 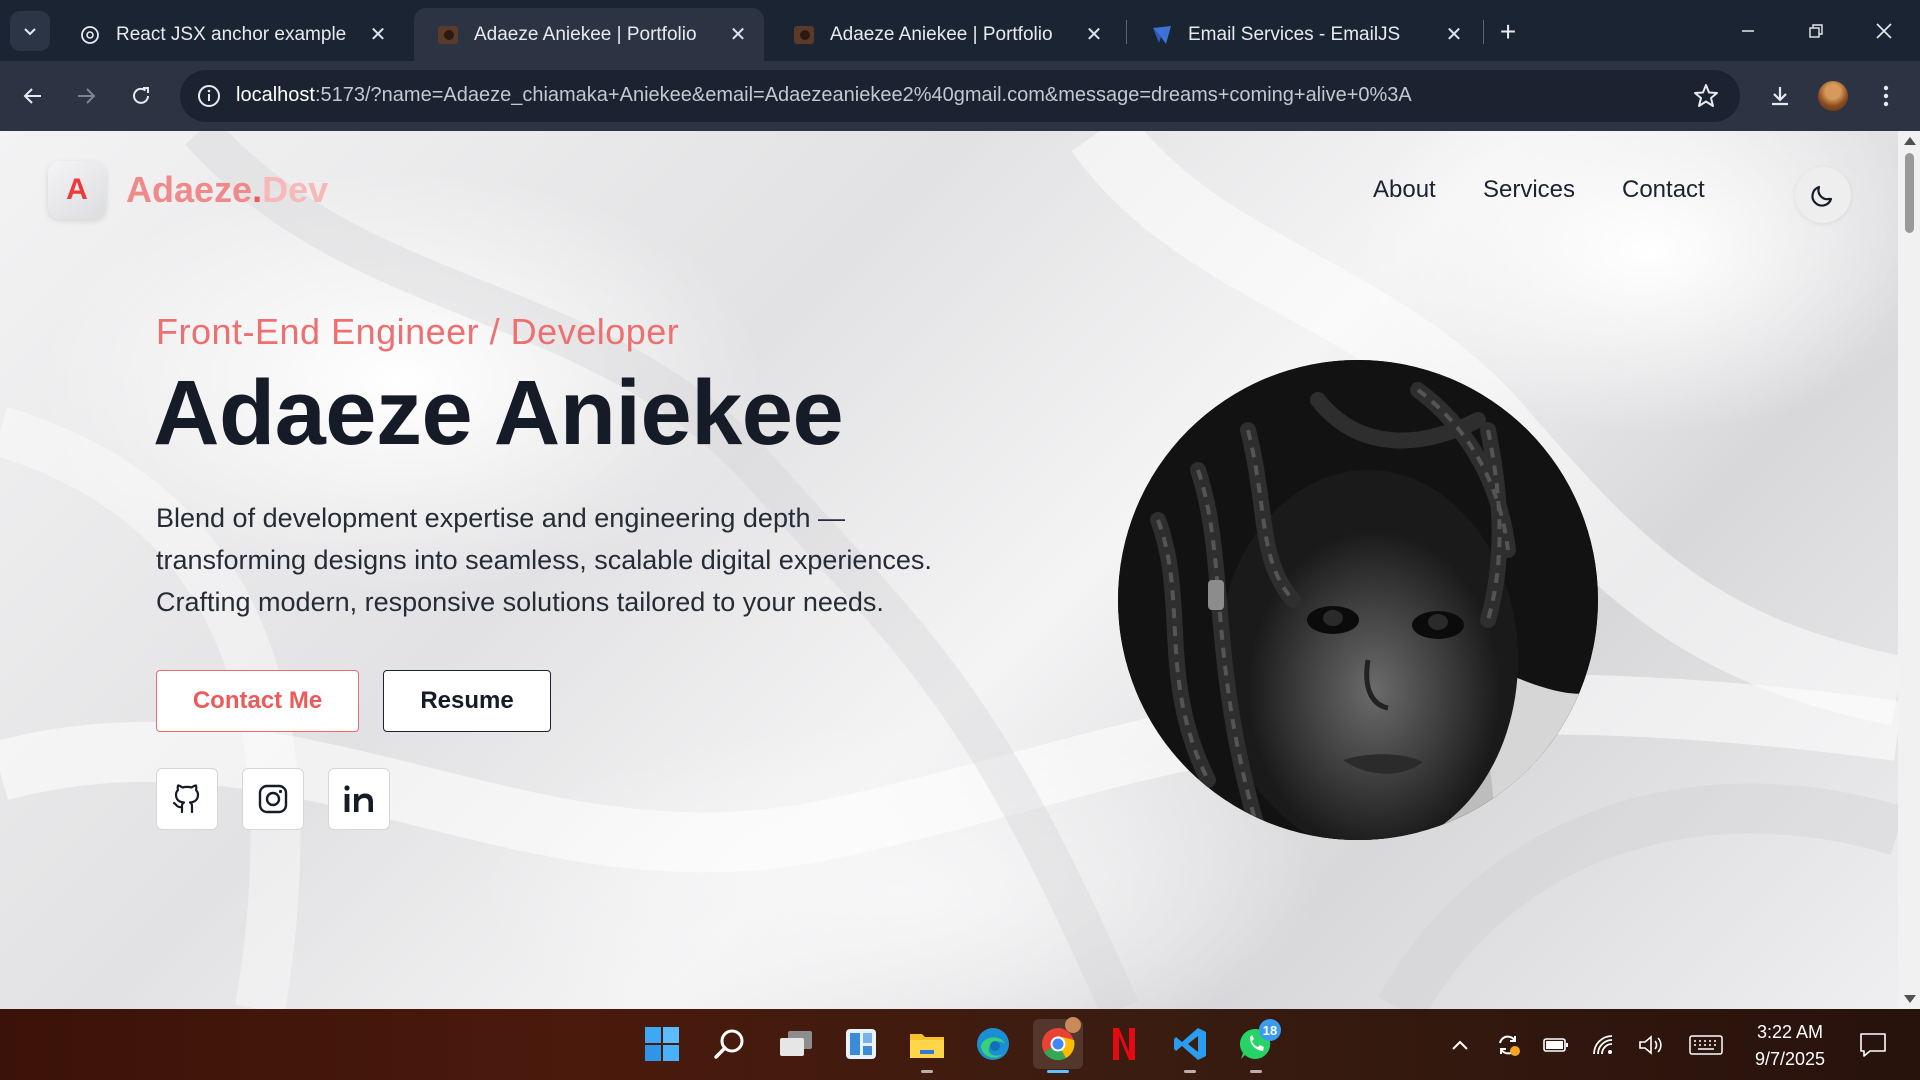 What do you see at coordinates (927, 1046) in the screenshot?
I see `file-explorer-button` at bounding box center [927, 1046].